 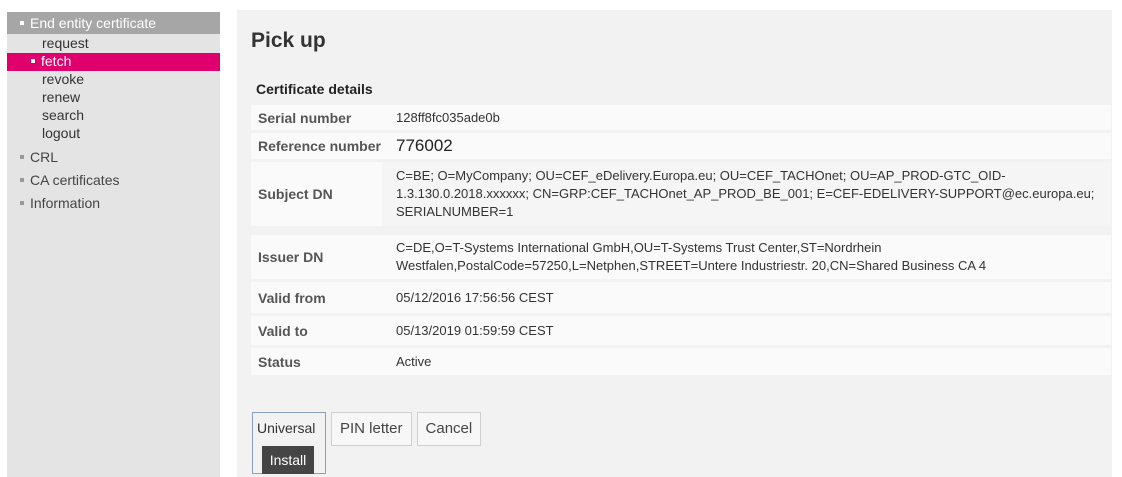 What do you see at coordinates (681, 299) in the screenshot?
I see `detail-row-valid-from: Valid from 05/12/2016 17:56:56 CEST` at bounding box center [681, 299].